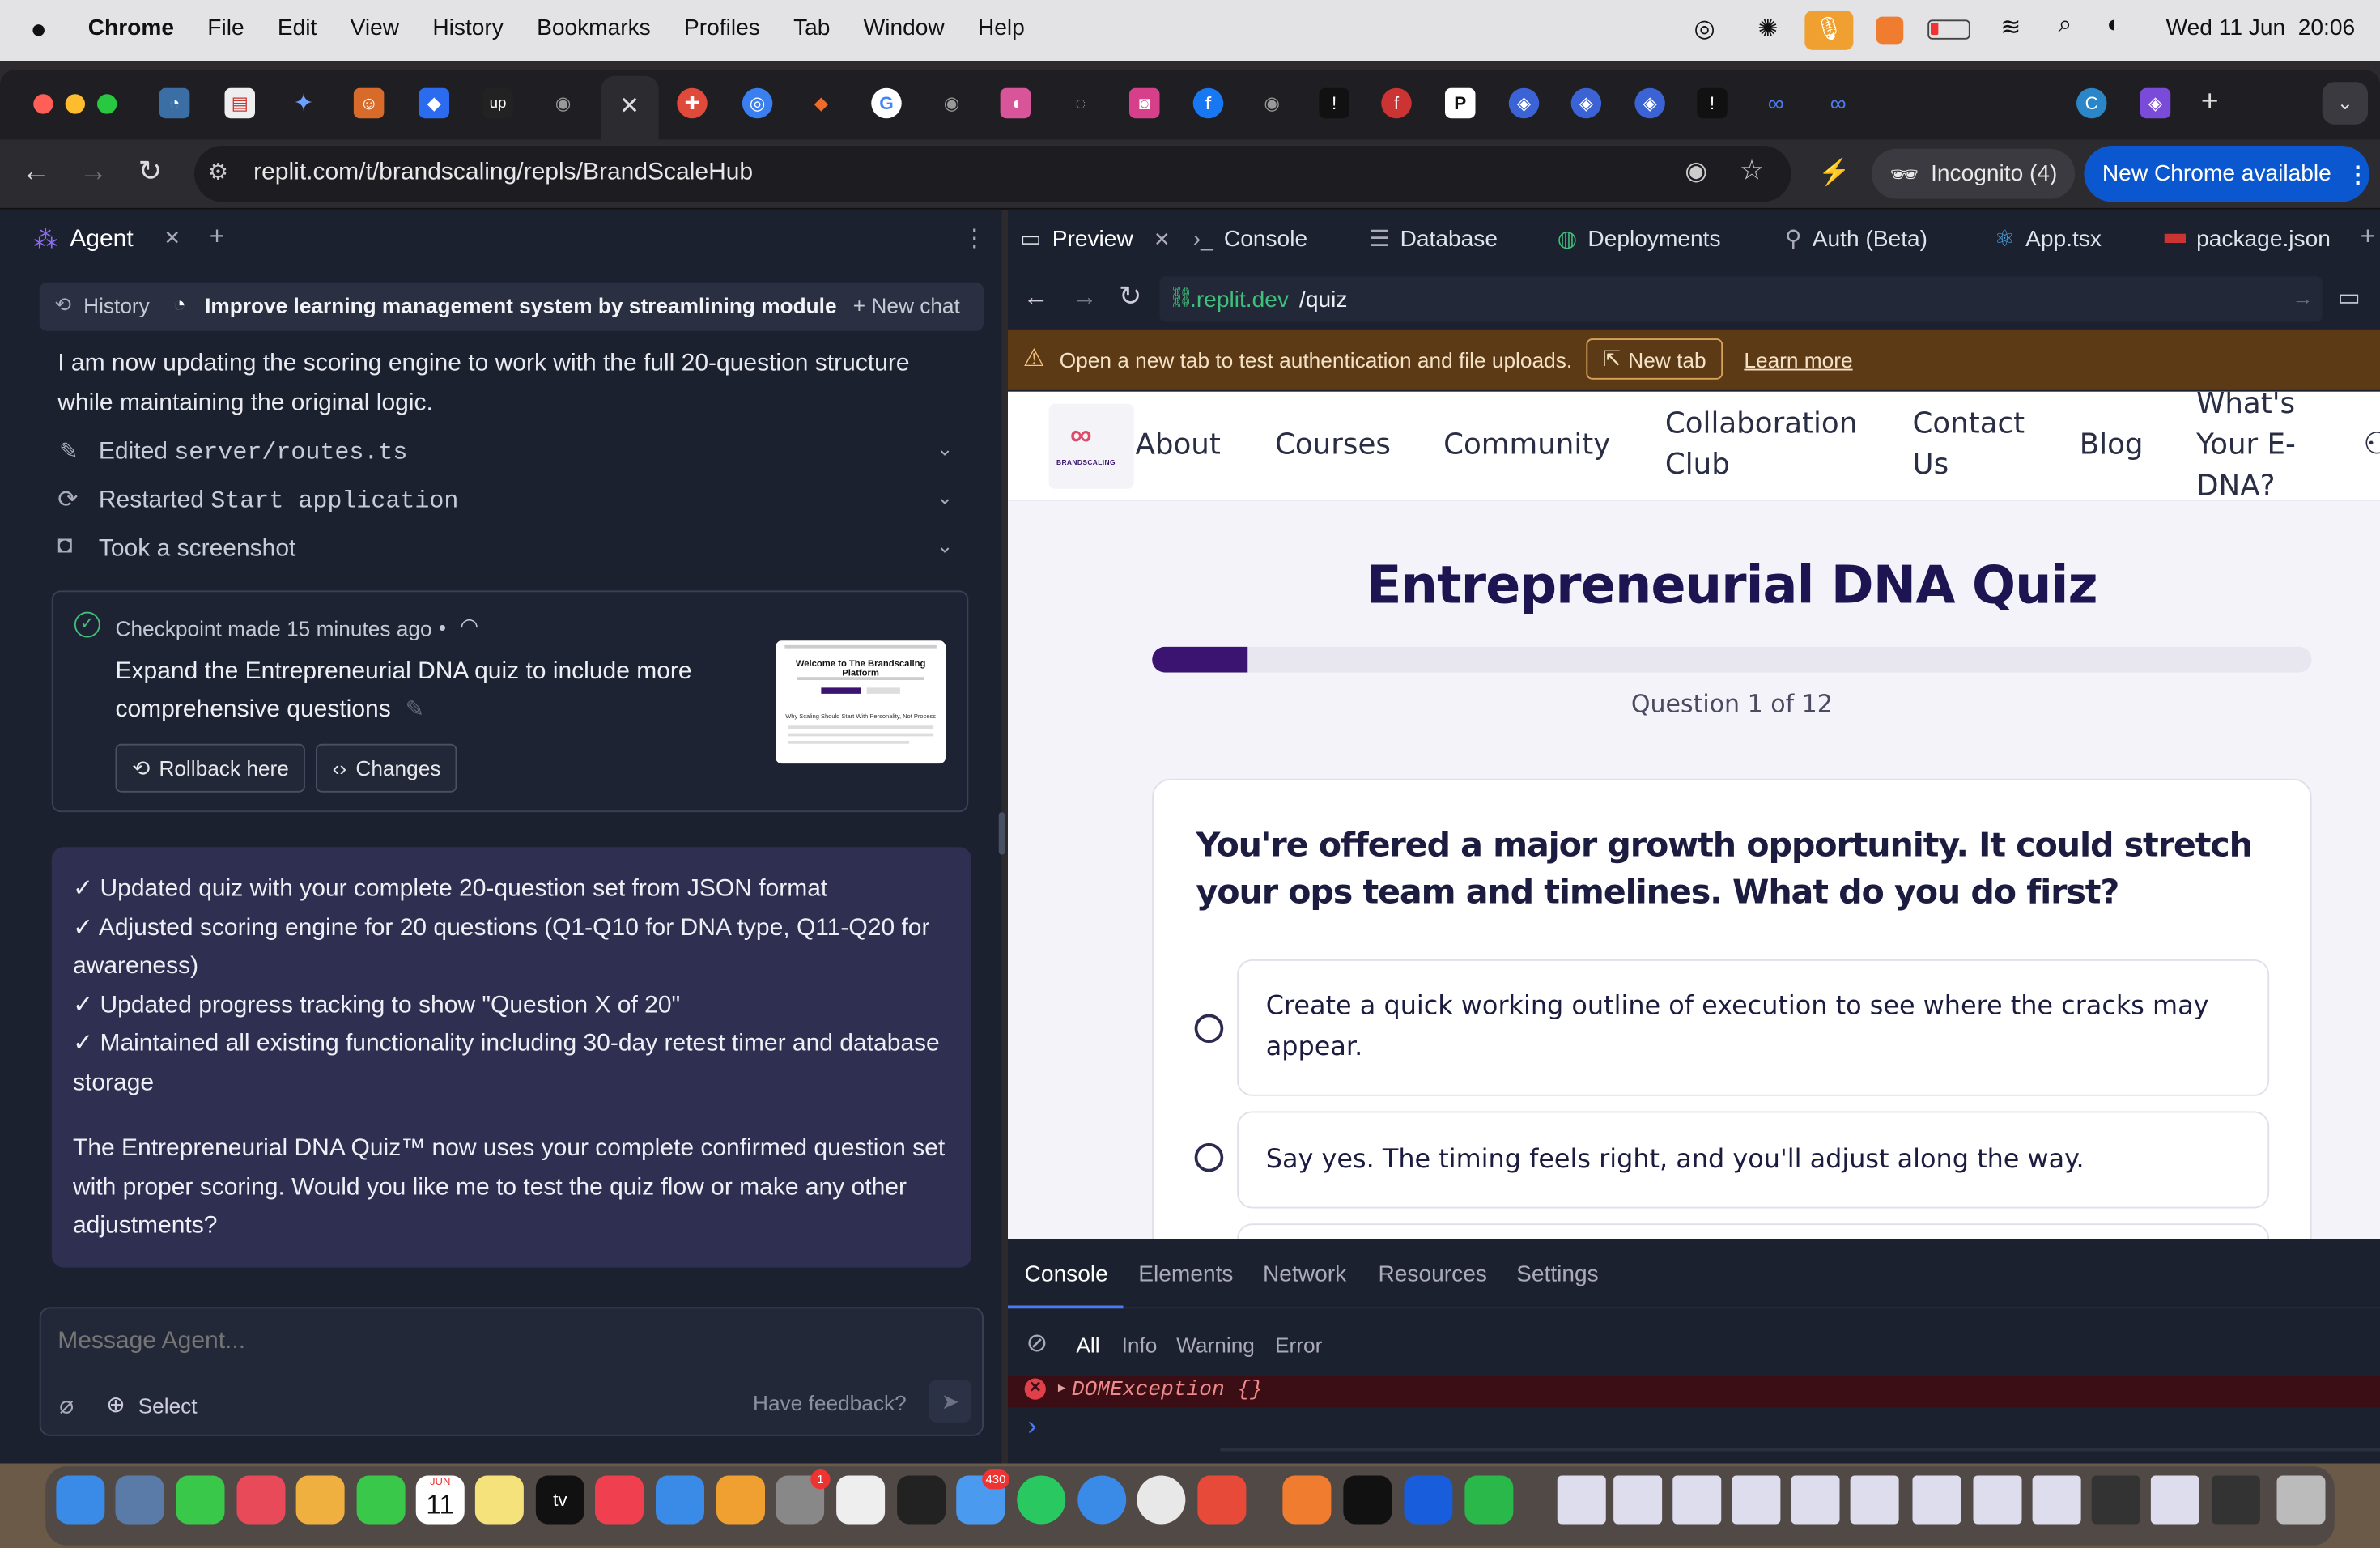  Describe the element at coordinates (1694, 1391) in the screenshot. I see `console-error-row: ✕ ▸ DOMException {}` at that location.